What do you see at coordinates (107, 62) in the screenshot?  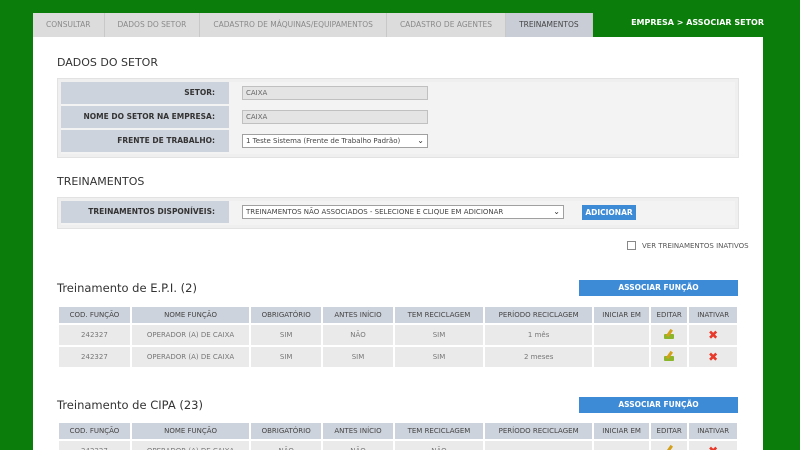 I see `sector-section-title: DADOS DO SETOR` at bounding box center [107, 62].